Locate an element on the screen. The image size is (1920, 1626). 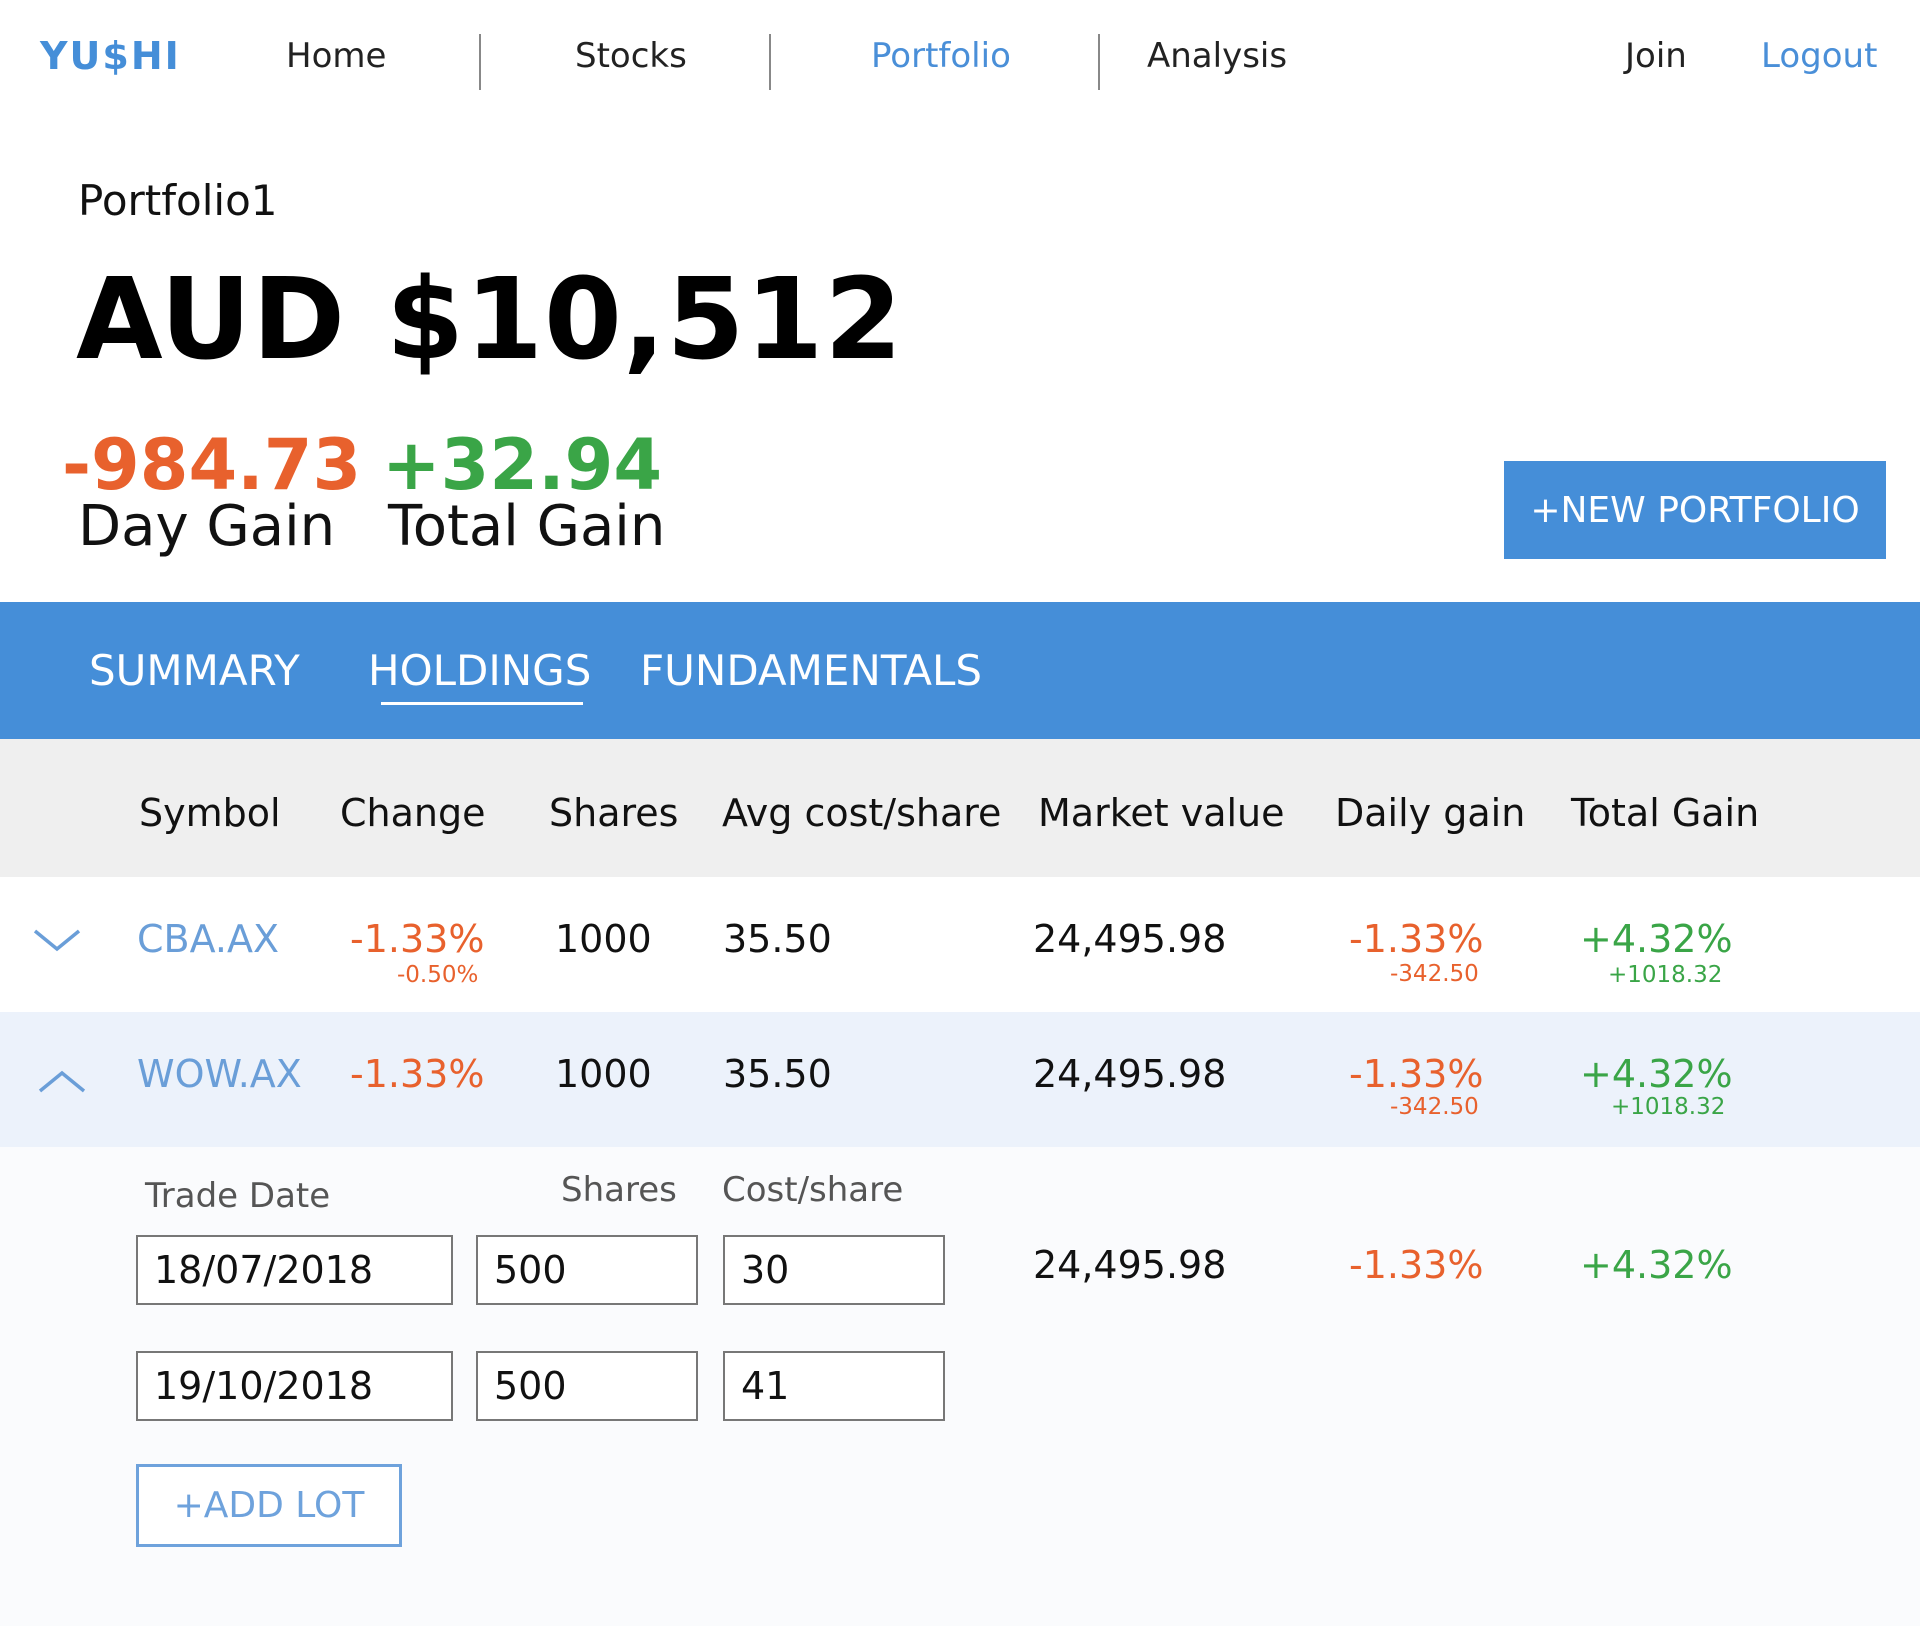
day-gain-label: Day Gain is located at coordinates (207, 526).